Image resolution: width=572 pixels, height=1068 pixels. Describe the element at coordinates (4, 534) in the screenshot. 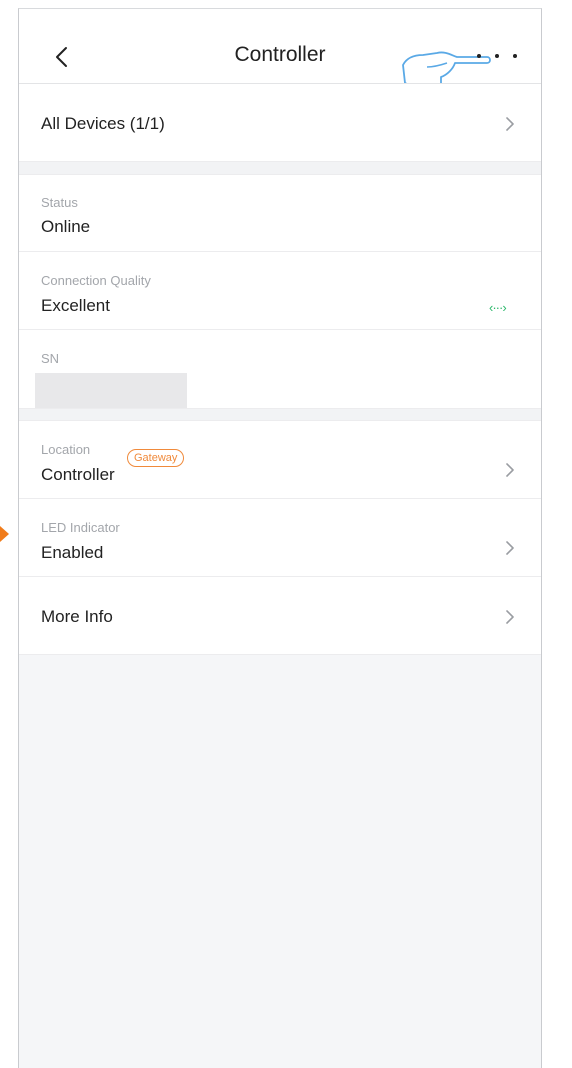

I see `annotation-arrow-icon` at that location.